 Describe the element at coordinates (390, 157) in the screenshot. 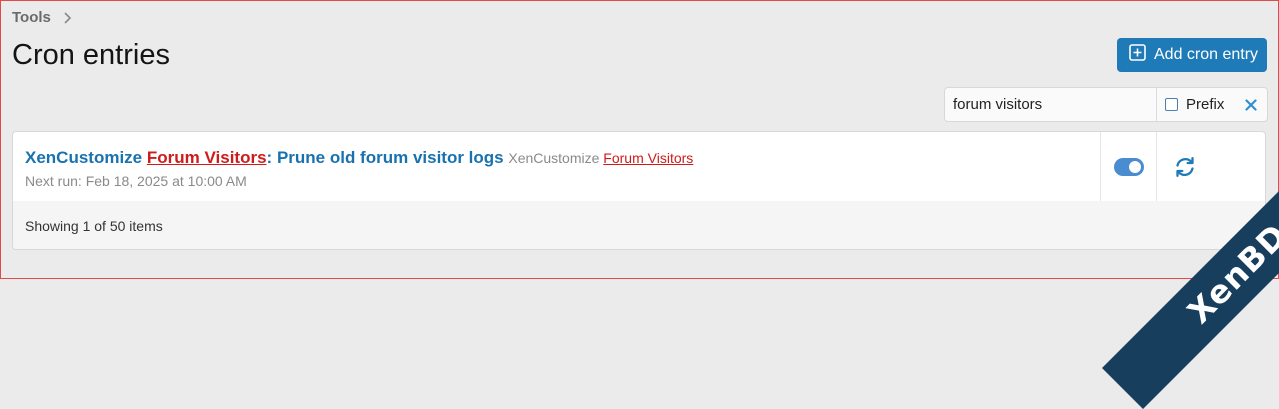

I see `cron-entry-name: Prune old forum visitor logs` at that location.